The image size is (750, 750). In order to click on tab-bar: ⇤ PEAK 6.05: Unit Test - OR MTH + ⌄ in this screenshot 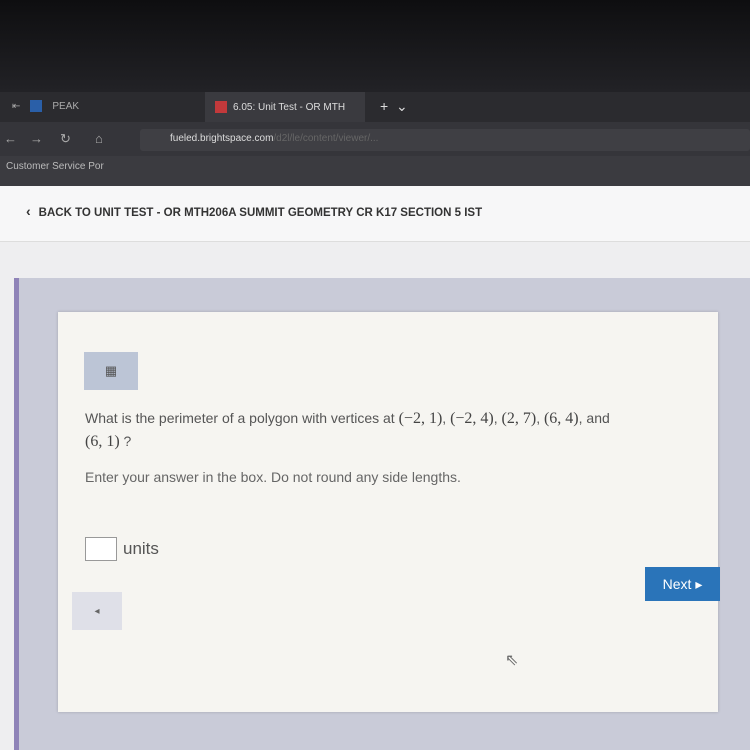, I will do `click(375, 107)`.